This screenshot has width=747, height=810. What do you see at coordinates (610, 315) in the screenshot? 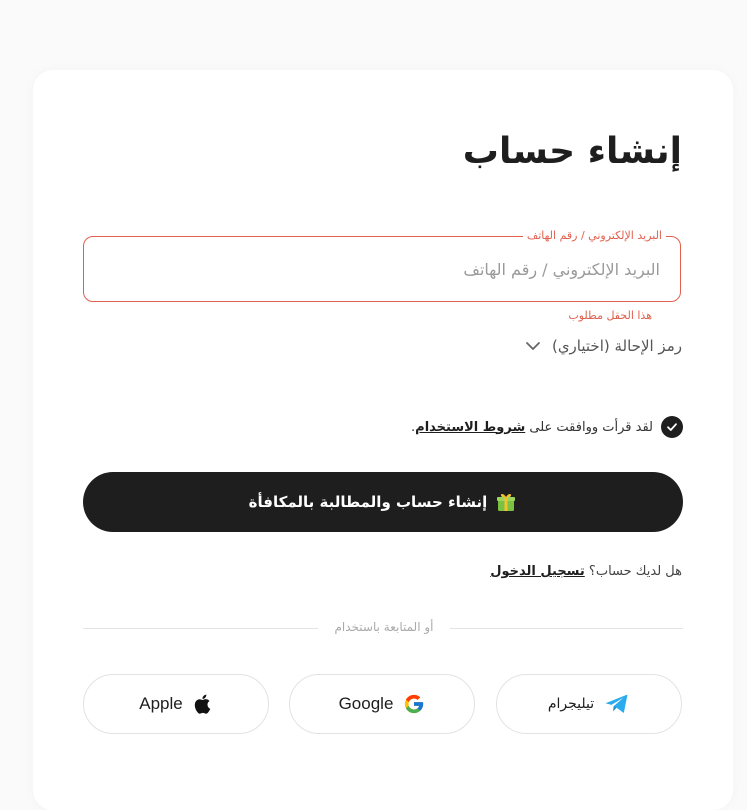
I see `error-message: هذا الحقل مطلوب` at bounding box center [610, 315].